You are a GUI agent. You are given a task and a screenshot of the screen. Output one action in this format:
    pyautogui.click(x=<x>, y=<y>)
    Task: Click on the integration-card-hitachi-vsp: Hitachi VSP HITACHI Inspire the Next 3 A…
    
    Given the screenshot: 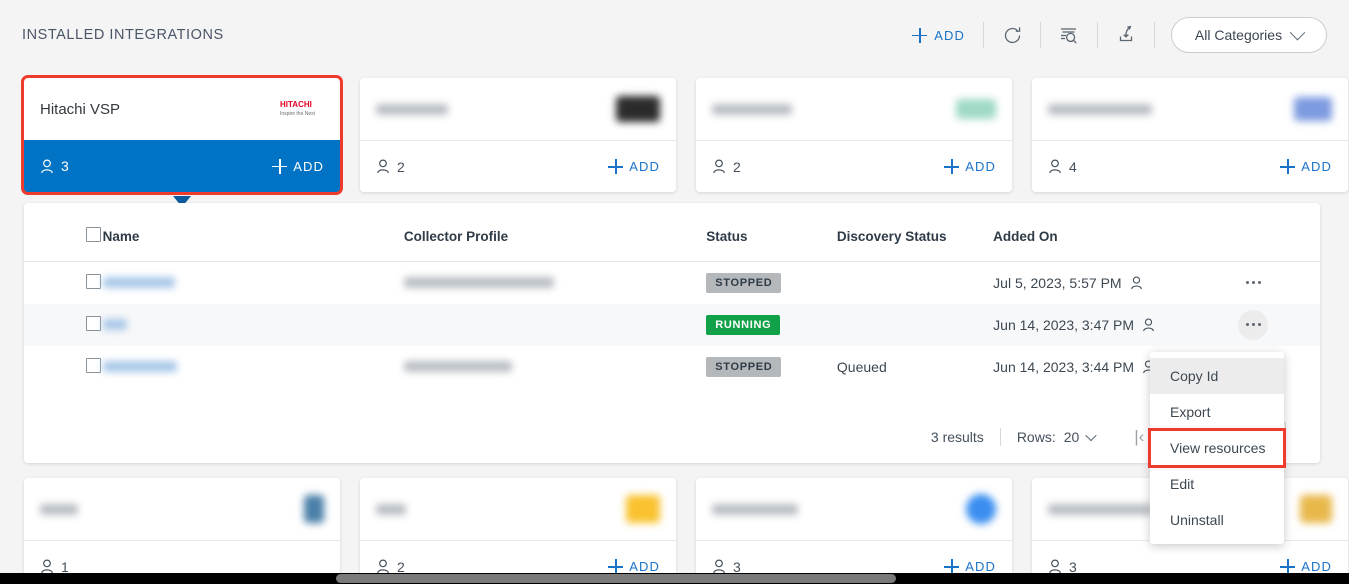 What is the action you would take?
    pyautogui.click(x=182, y=141)
    